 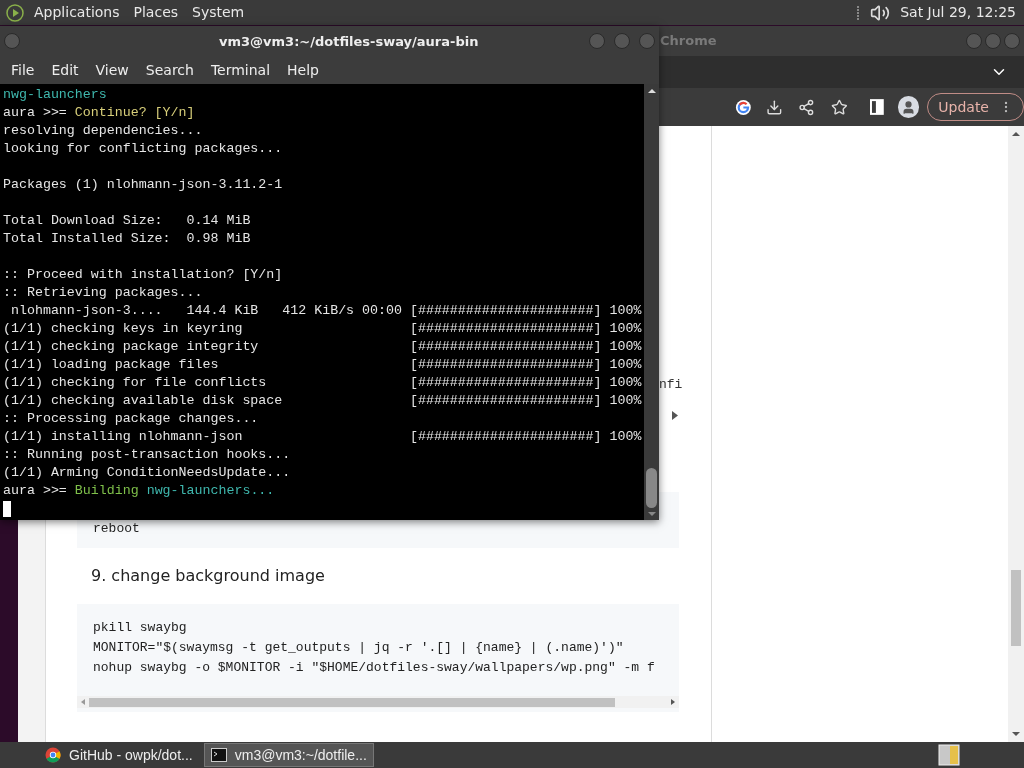 I want to click on window-title: vm3@vm3:~/dotfiles-sway/aura-bin, so click(x=349, y=42).